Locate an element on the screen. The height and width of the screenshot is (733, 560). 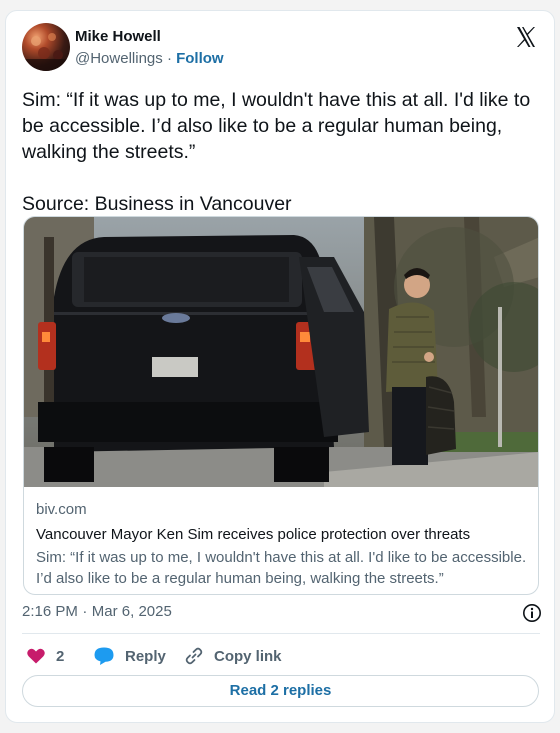
action-bar: 2 Reply Copy link is located at coordinates (282, 656).